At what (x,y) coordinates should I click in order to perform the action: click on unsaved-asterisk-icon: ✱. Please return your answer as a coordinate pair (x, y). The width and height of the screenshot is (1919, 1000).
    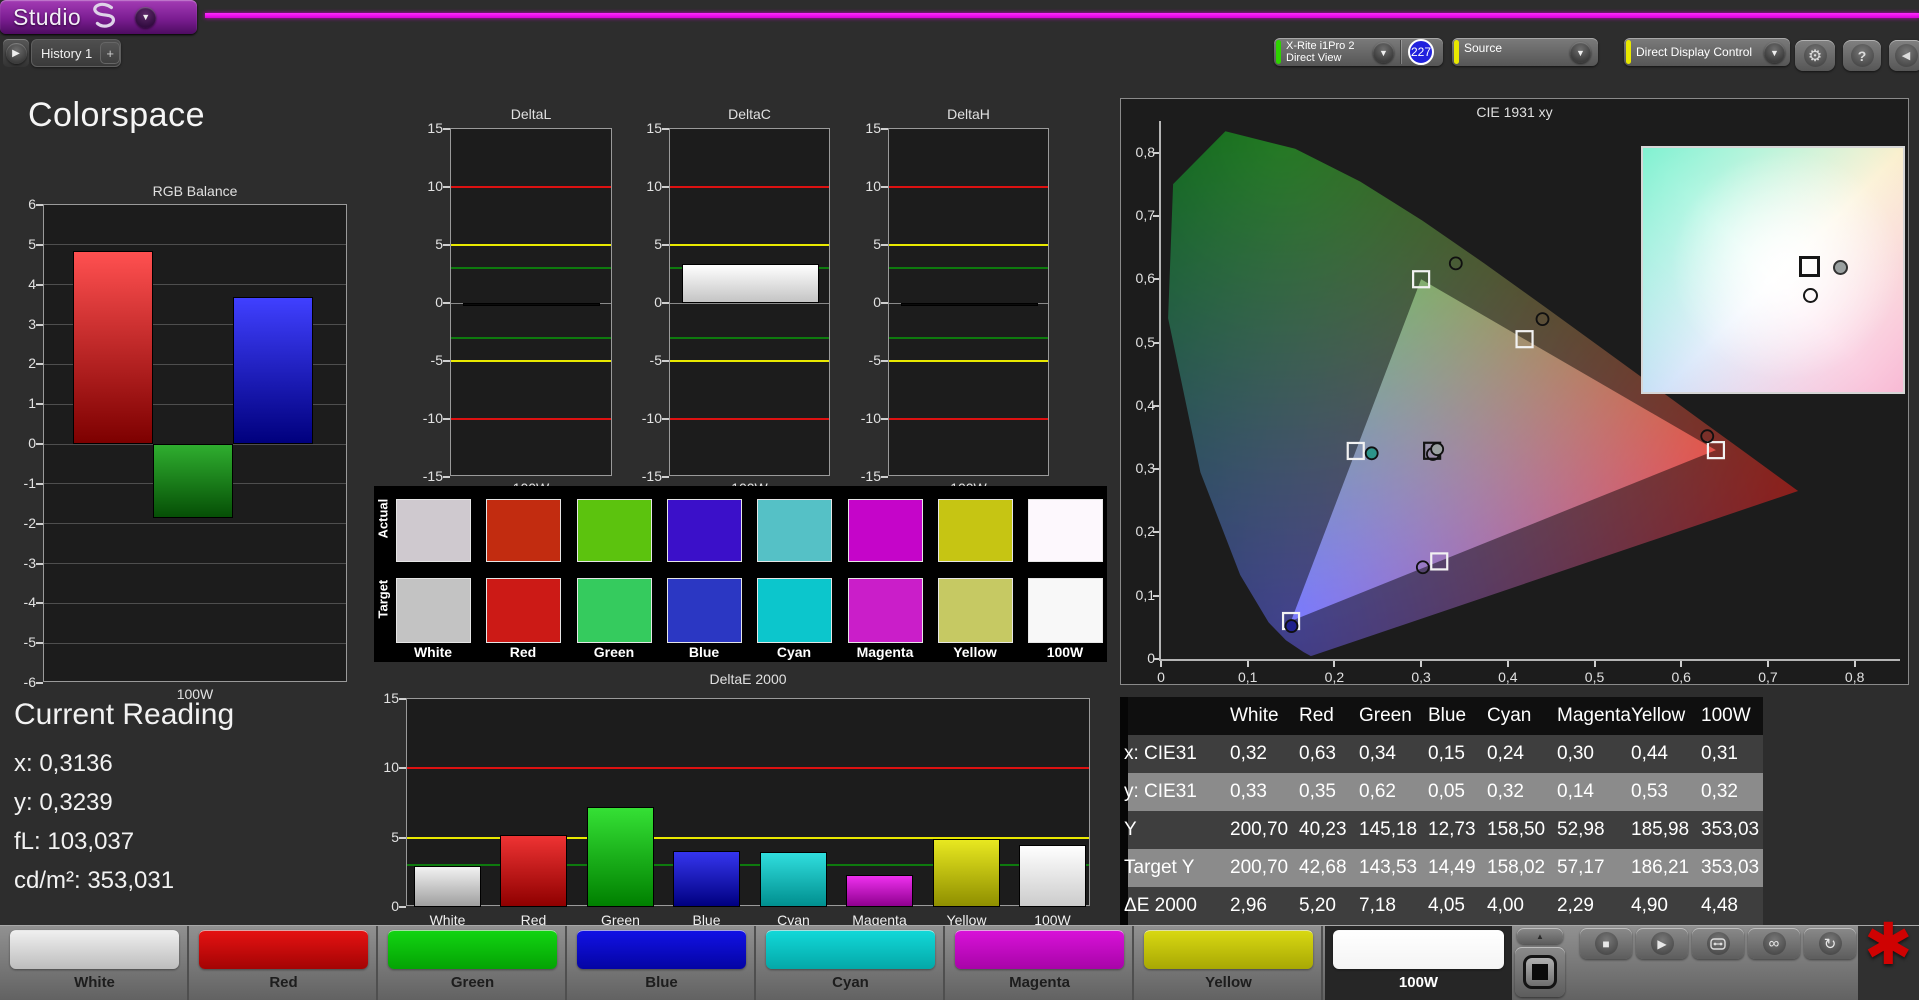
    Looking at the image, I should click on (1888, 944).